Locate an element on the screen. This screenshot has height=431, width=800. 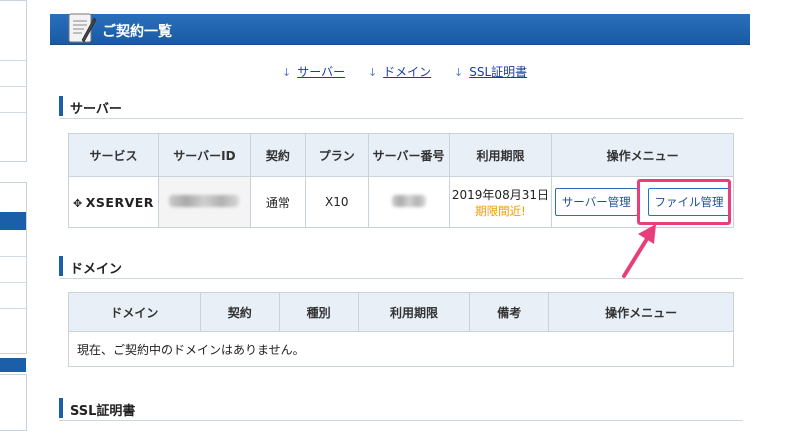
anchor-link-server: ↓ サーバー is located at coordinates (313, 71).